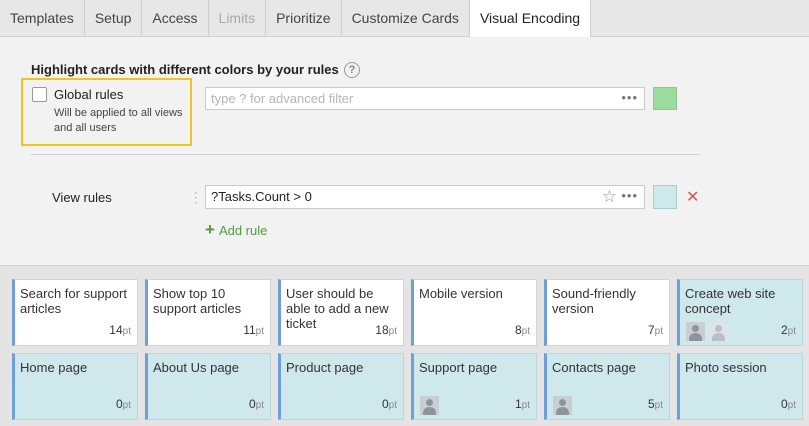 The image size is (809, 426). Describe the element at coordinates (75, 386) in the screenshot. I see `card: Home page 0pt` at that location.